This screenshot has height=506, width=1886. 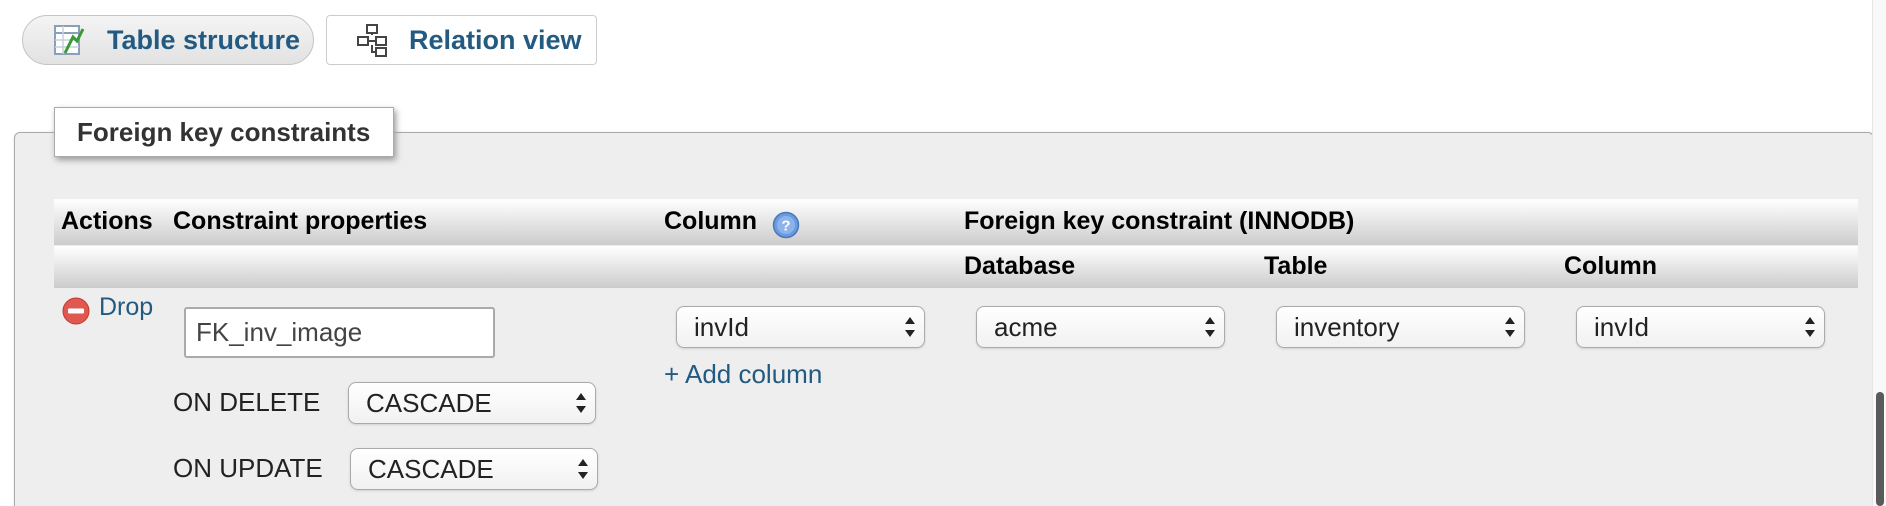 I want to click on on-delete-value: CASCADE, so click(x=429, y=402).